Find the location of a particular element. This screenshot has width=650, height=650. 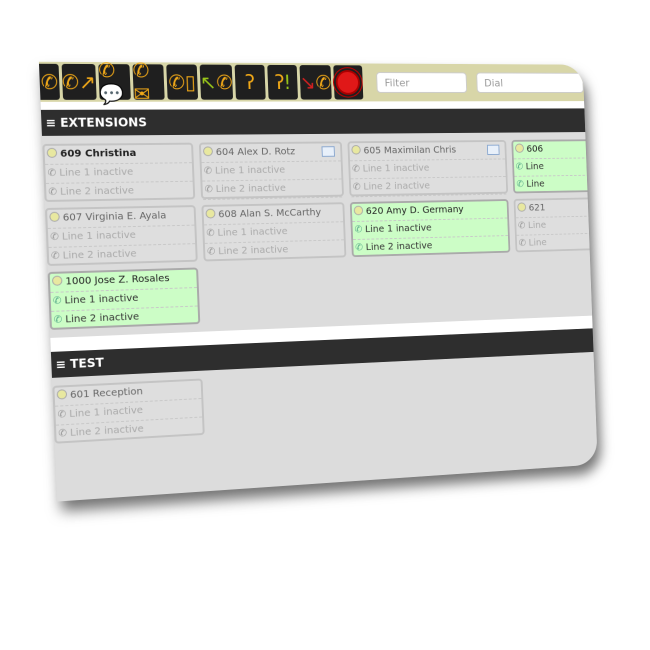

extension-name-row: 605 Maximilan Chris is located at coordinates (427, 151).